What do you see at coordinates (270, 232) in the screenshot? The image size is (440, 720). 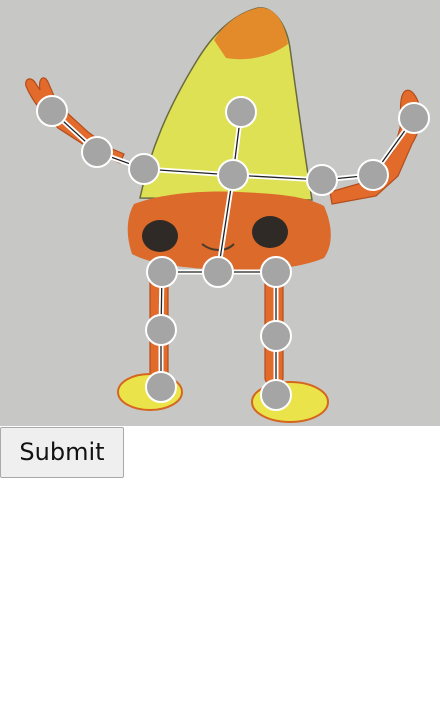 I see `right-eye-drawing` at bounding box center [270, 232].